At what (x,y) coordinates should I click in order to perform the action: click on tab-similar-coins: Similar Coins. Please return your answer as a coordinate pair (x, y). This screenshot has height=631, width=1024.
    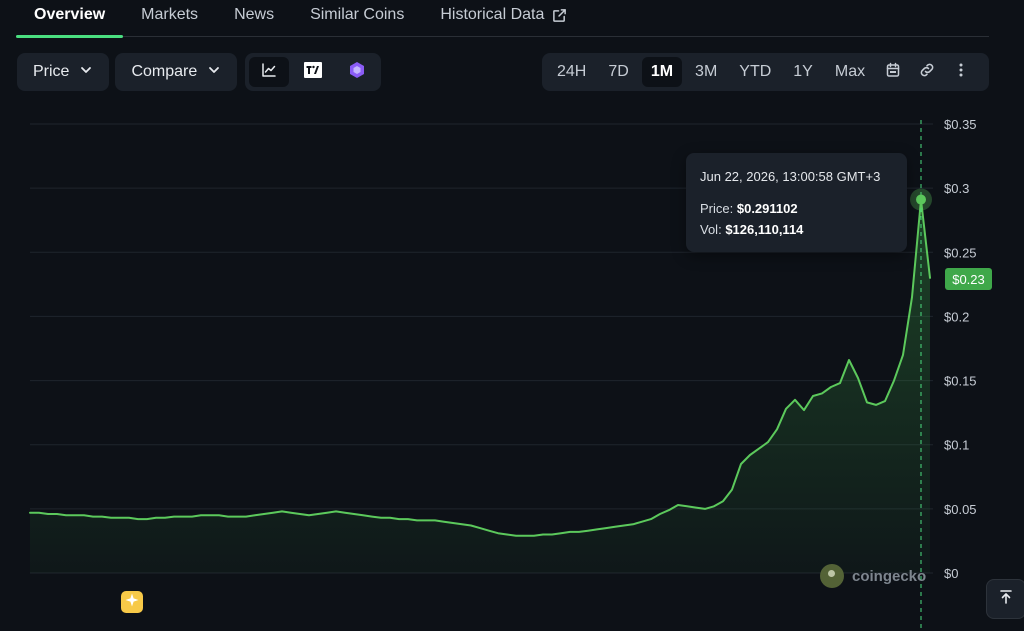
    Looking at the image, I should click on (357, 18).